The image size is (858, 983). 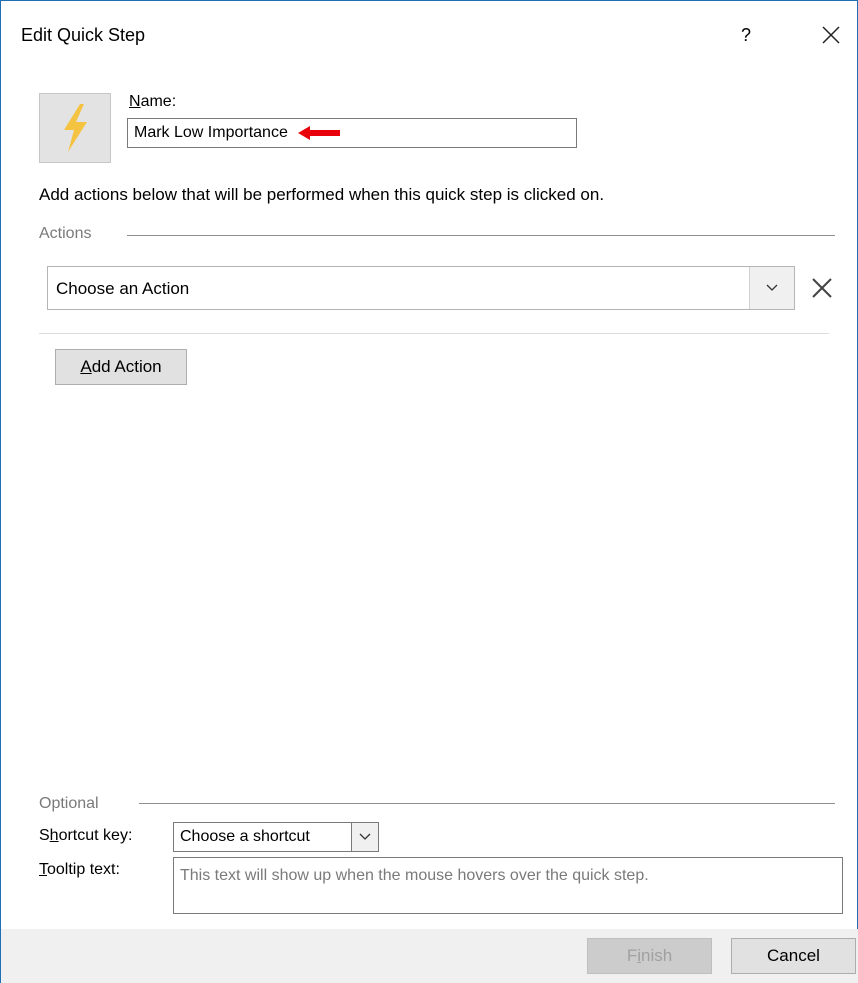 What do you see at coordinates (746, 35) in the screenshot?
I see `help-button: ?` at bounding box center [746, 35].